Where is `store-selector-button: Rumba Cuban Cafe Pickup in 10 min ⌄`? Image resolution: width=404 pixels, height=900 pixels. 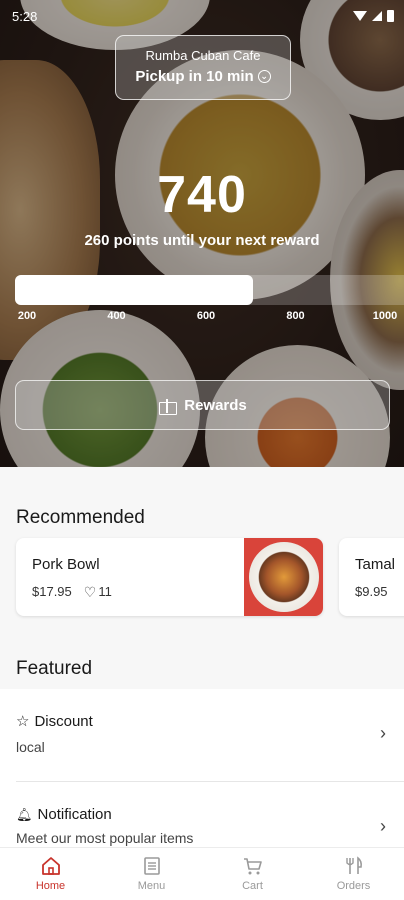
store-selector-button: Rumba Cuban Cafe Pickup in 10 min ⌄ is located at coordinates (203, 67).